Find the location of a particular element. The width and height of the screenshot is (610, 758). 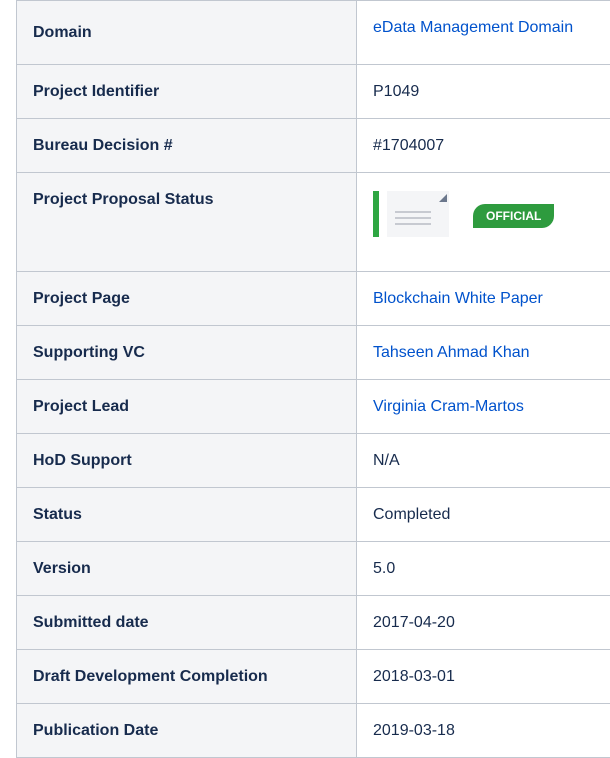

row-label: HoD Support is located at coordinates (187, 461).